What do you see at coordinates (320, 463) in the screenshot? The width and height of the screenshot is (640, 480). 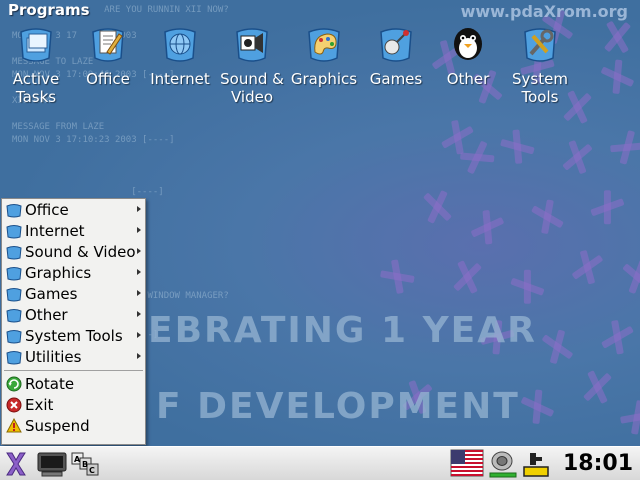 I see `taskbar: A B C 18:01` at bounding box center [320, 463].